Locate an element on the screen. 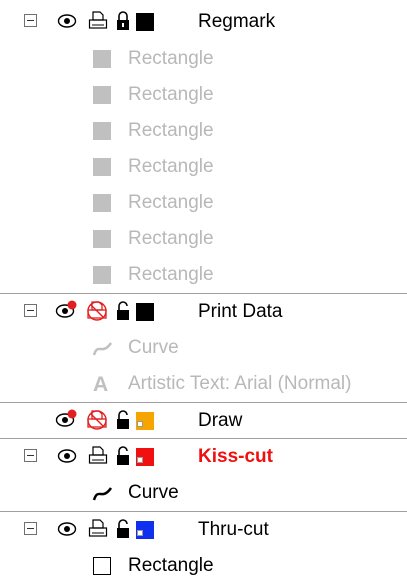  layer-row-kiss-cut: Kiss-cut is located at coordinates (203, 456).